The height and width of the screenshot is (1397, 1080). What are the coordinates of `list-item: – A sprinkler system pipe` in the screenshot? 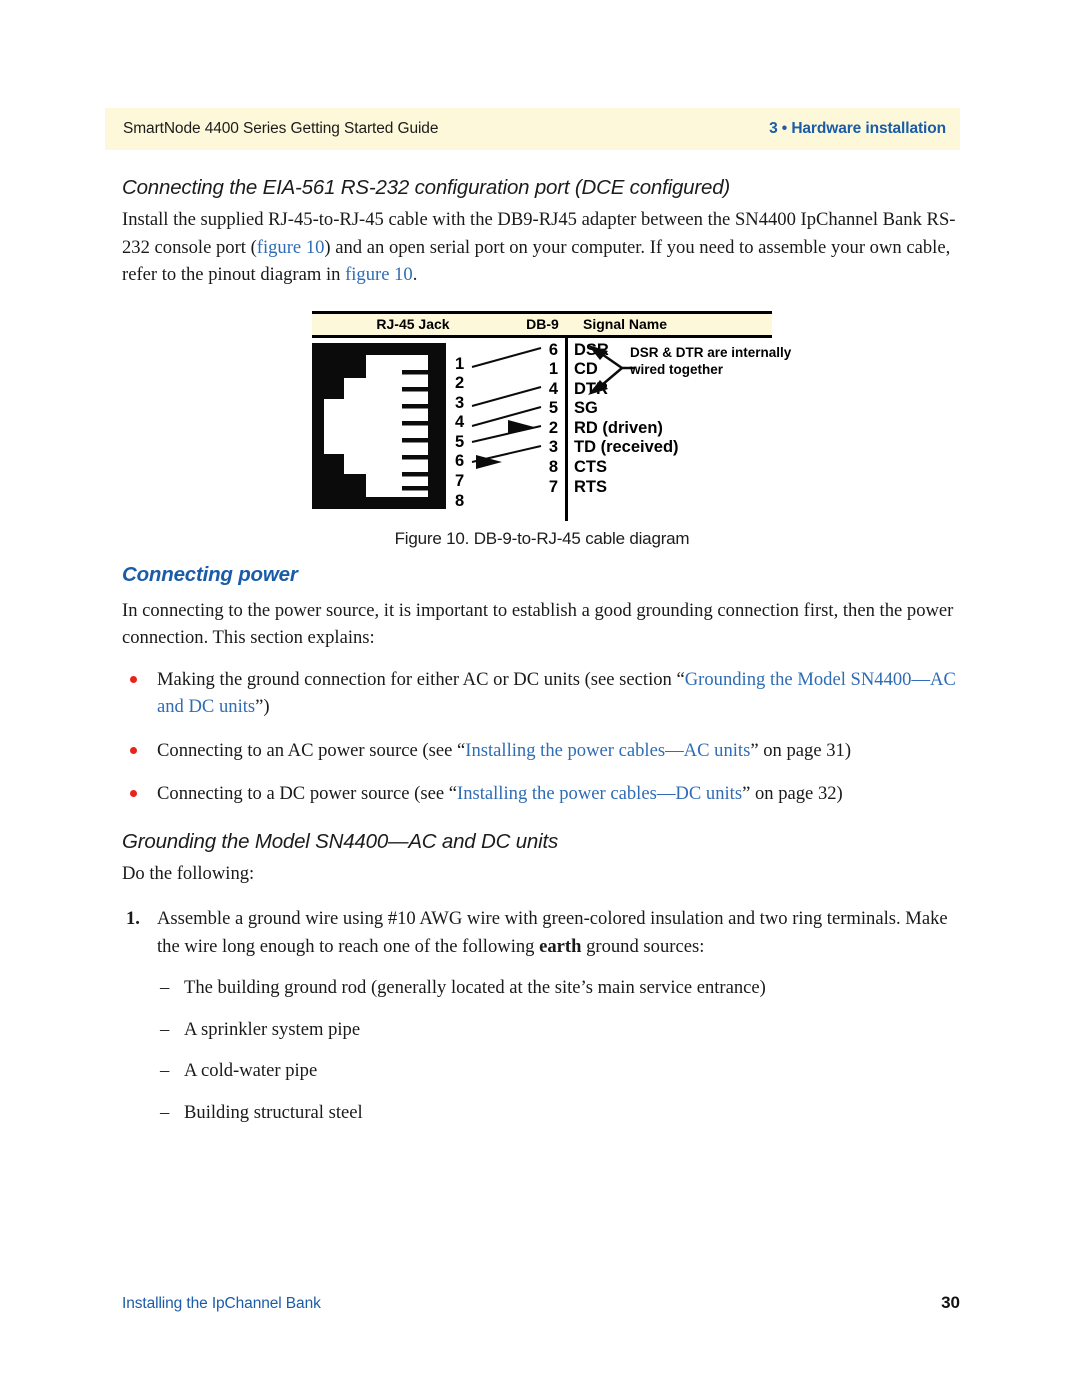 It's located at (542, 1030).